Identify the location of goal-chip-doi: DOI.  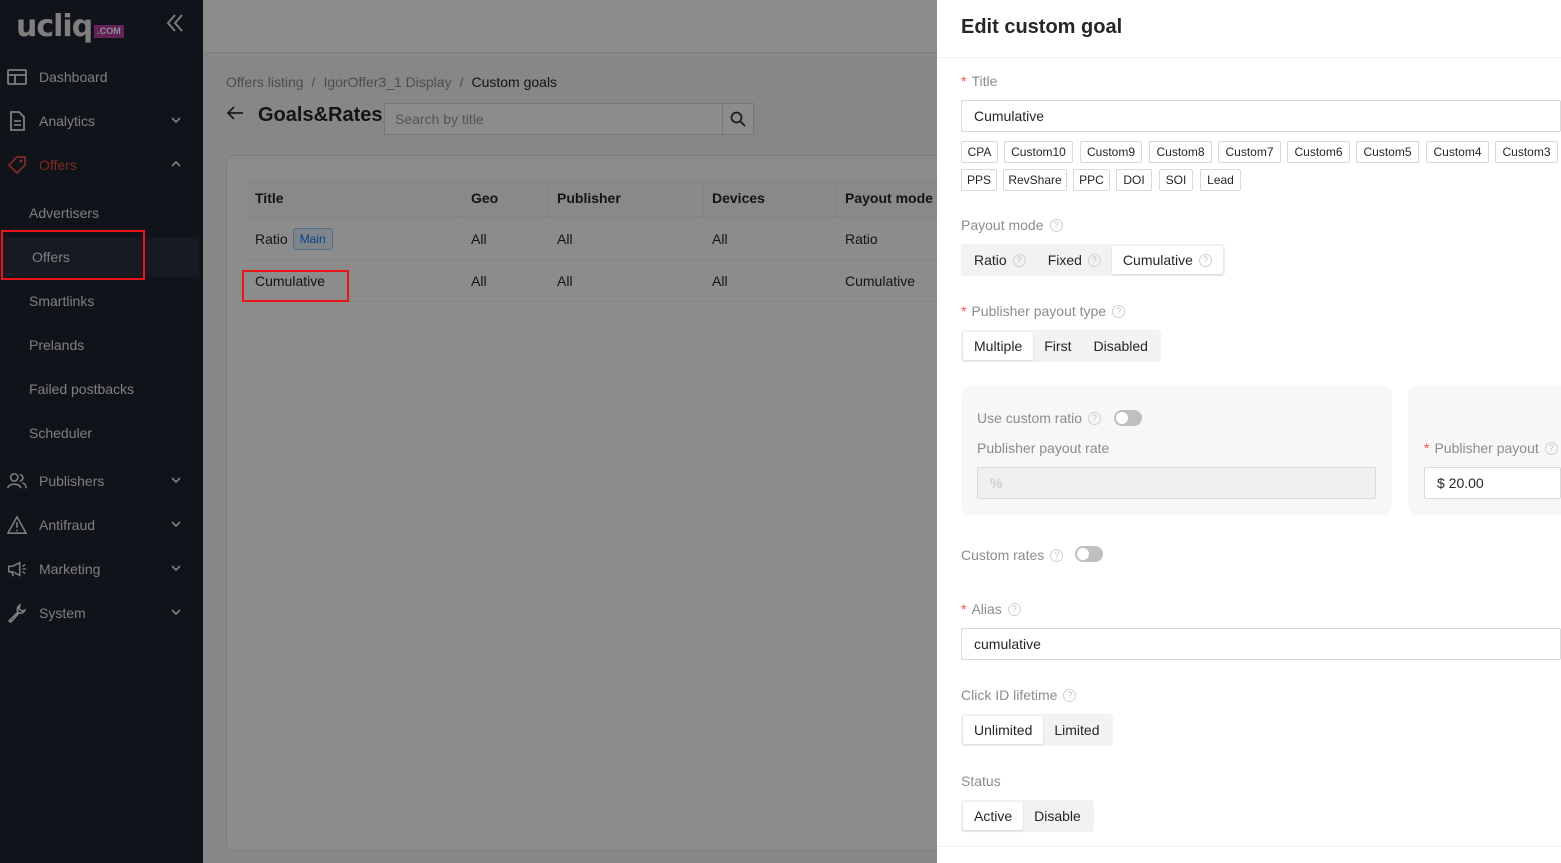
(1134, 180).